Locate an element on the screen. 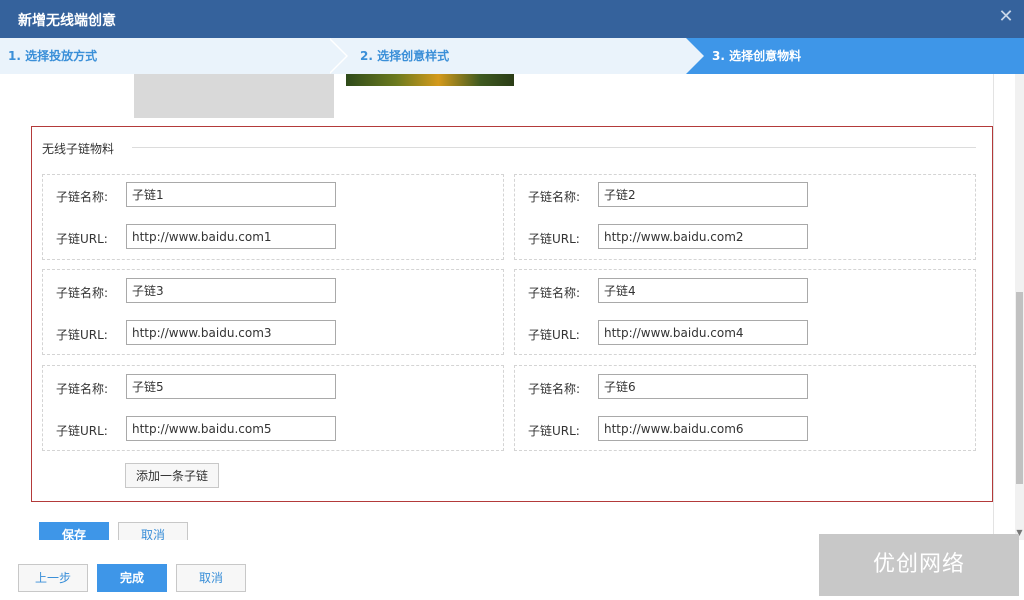 This screenshot has height=600, width=1024. scrollbar-thumb is located at coordinates (1019, 388).